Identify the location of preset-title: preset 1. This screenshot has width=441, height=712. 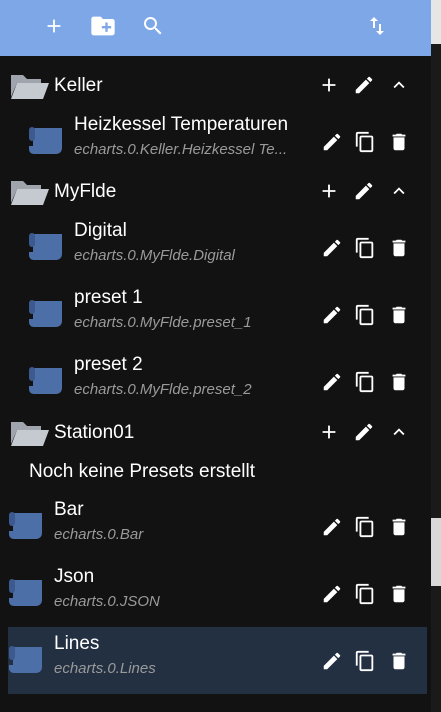
(108, 297).